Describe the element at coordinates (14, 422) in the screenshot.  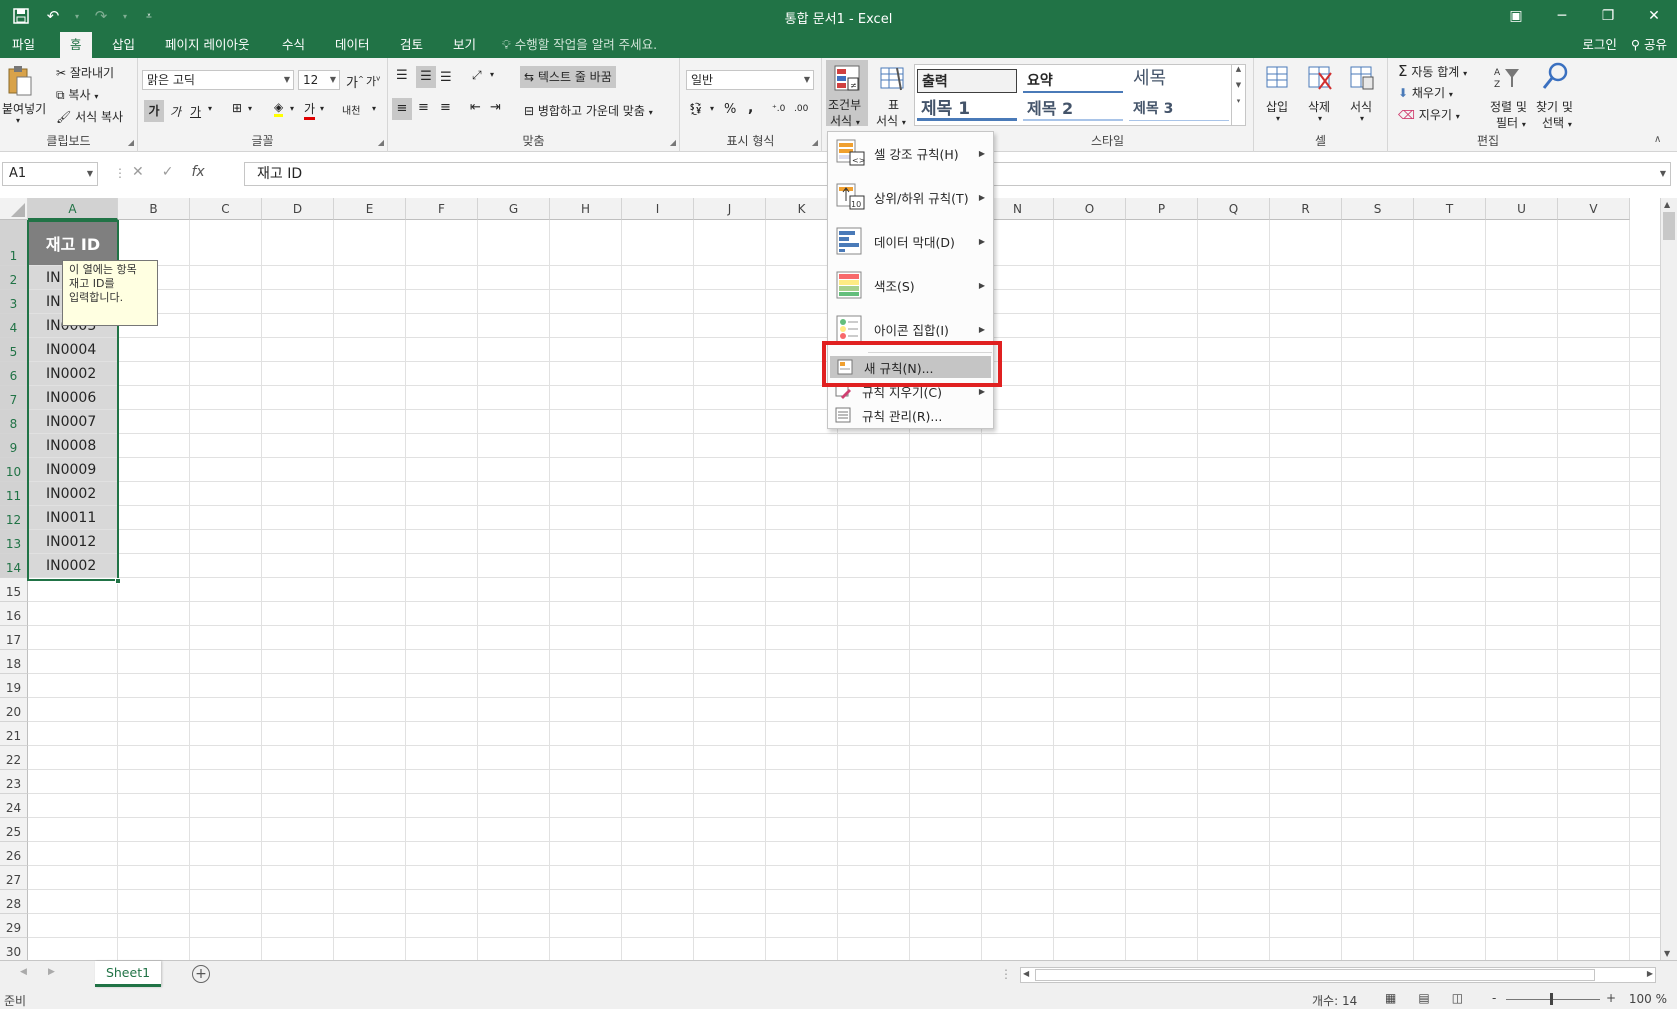
I see `row-header-8: 8` at that location.